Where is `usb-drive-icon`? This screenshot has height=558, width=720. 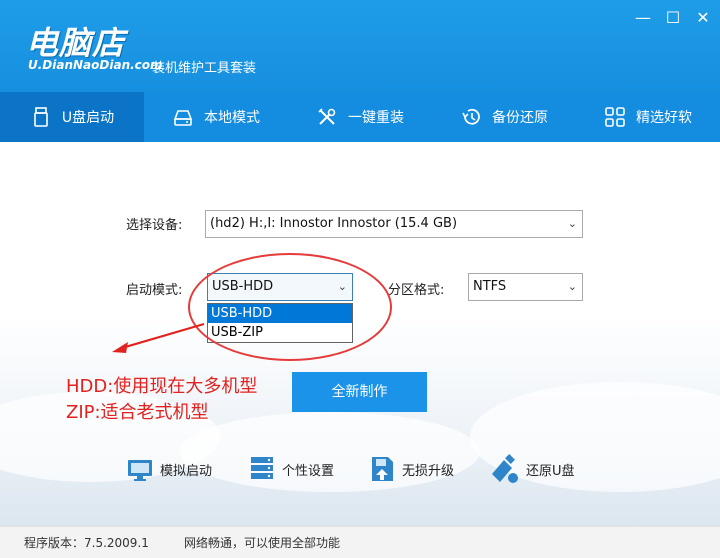 usb-drive-icon is located at coordinates (41, 117).